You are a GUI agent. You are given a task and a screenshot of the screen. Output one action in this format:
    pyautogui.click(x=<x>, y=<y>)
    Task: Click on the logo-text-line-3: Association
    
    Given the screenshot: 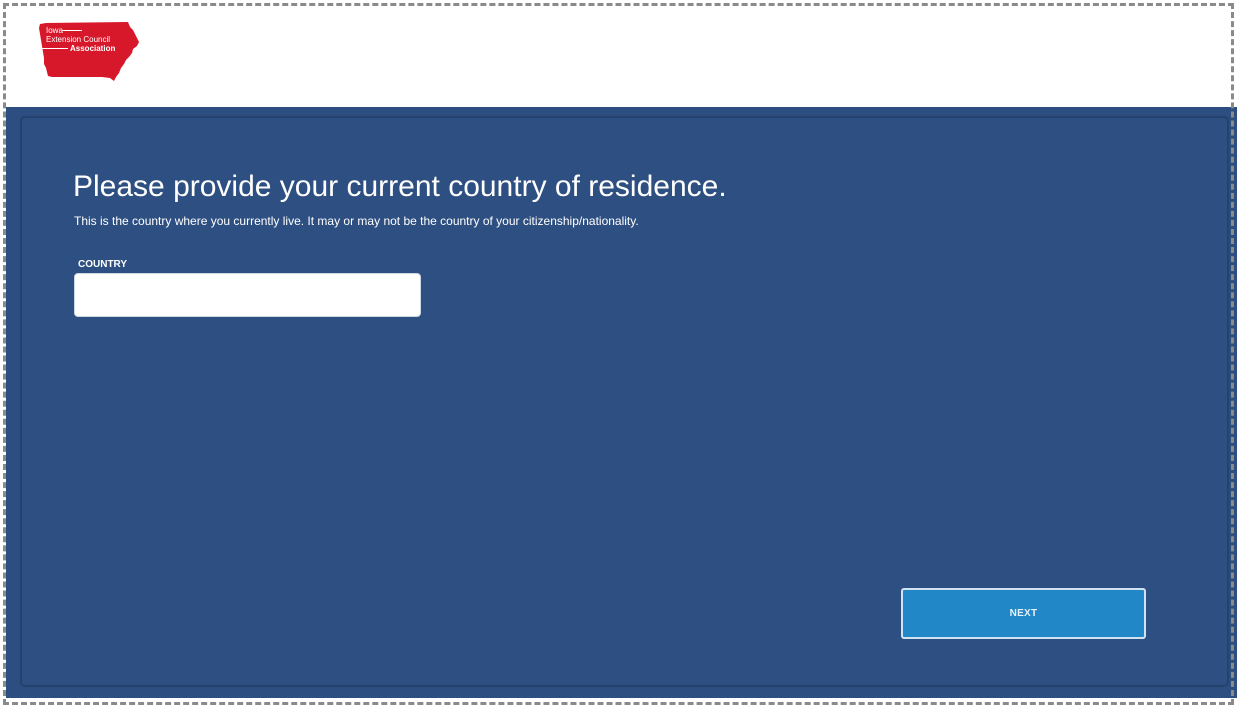 What is the action you would take?
    pyautogui.click(x=93, y=48)
    